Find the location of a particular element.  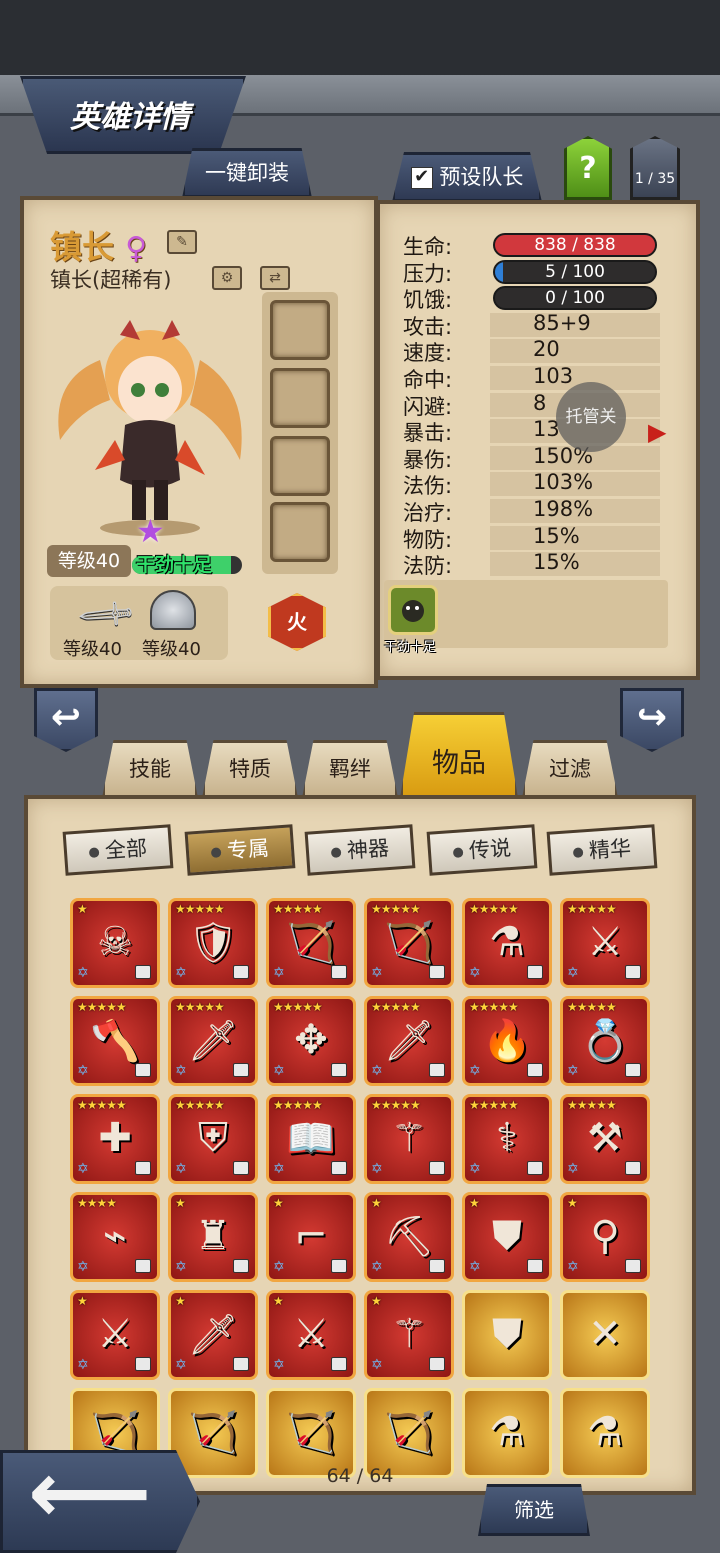

item-icon: ⛏ is located at coordinates (409, 1237).